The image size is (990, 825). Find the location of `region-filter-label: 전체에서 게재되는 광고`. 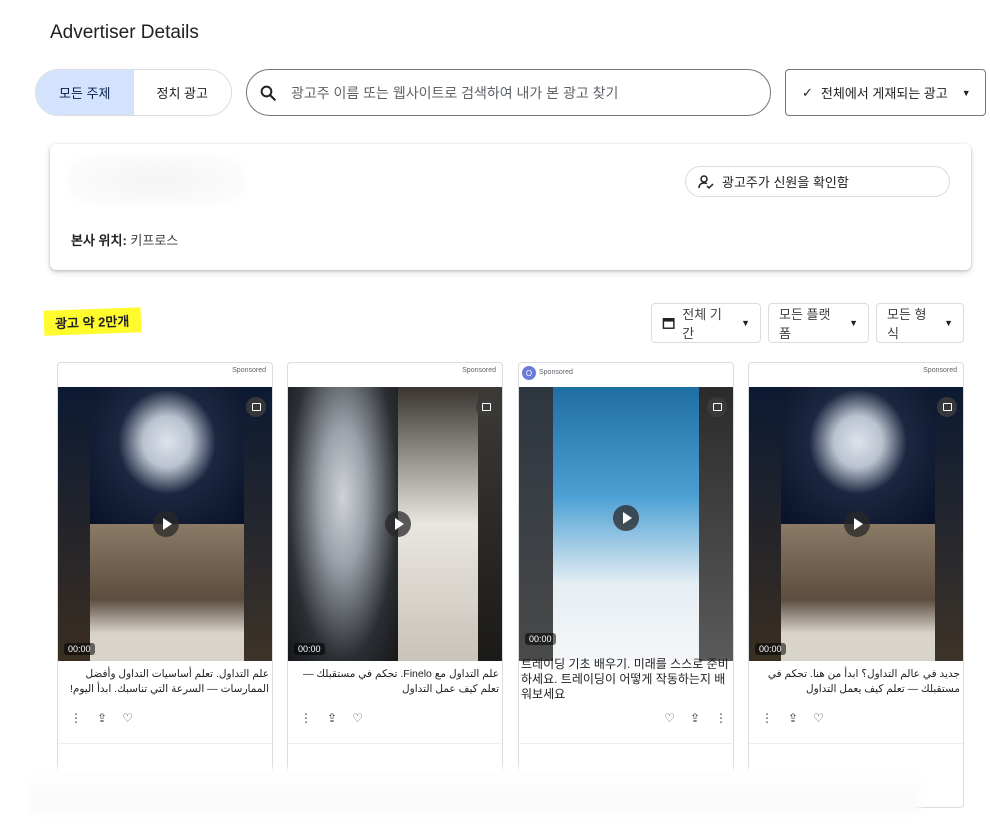

region-filter-label: 전체에서 게재되는 광고 is located at coordinates (884, 93).